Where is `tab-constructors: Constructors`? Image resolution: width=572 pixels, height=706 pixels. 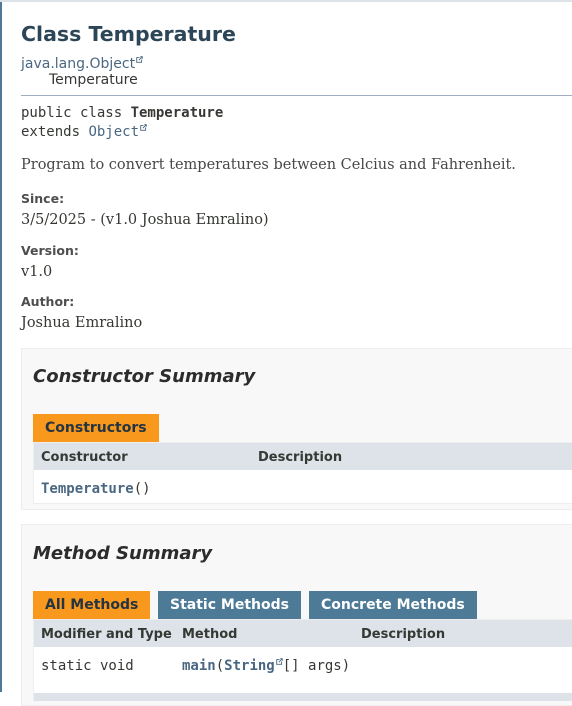
tab-constructors: Constructors is located at coordinates (96, 428).